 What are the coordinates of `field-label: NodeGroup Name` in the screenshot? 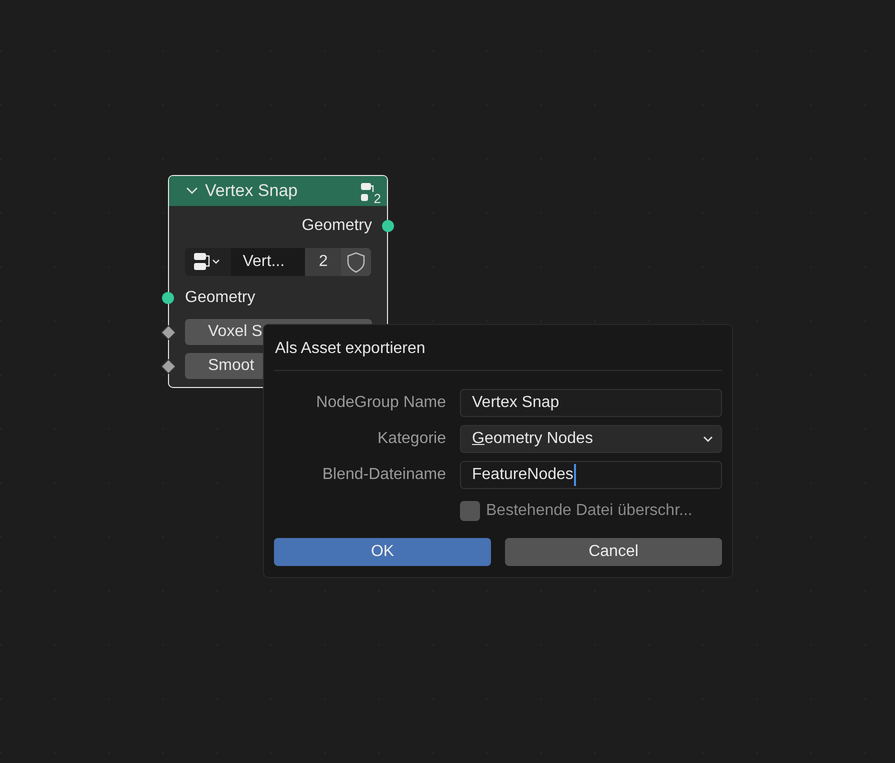 It's located at (381, 403).